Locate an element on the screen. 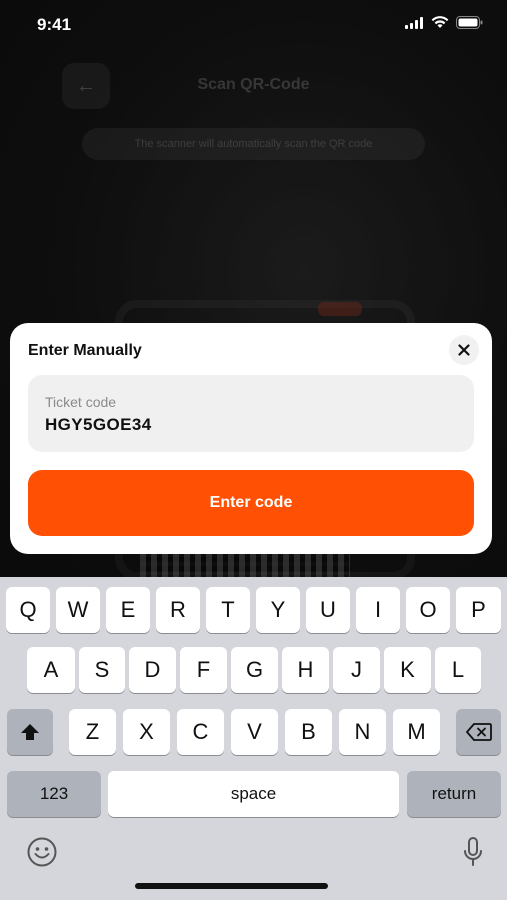 This screenshot has height=900, width=507. enter-code-button: Enter code is located at coordinates (251, 503).